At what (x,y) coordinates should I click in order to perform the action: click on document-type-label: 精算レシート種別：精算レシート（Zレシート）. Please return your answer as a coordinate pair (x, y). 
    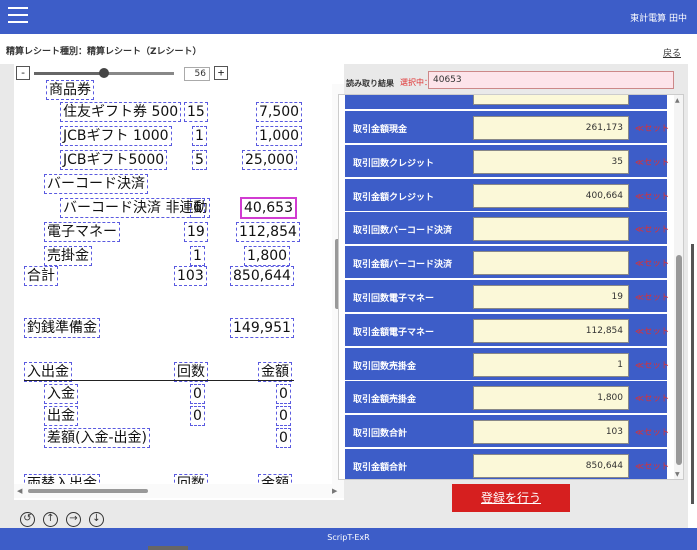
    Looking at the image, I should click on (104, 52).